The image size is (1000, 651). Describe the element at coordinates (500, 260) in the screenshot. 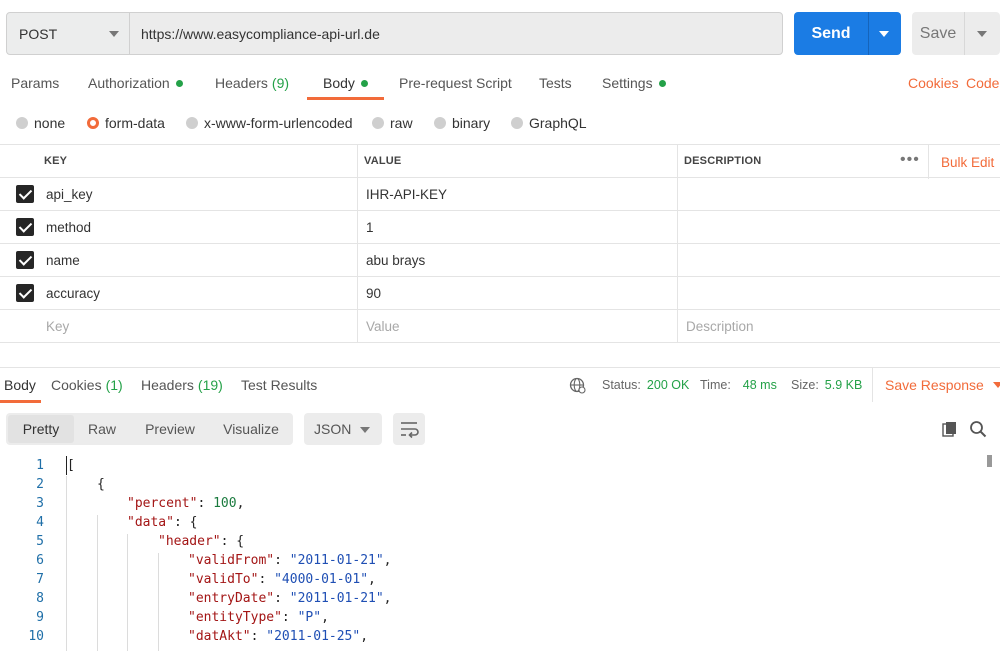

I see `table-row: name abu brays` at that location.